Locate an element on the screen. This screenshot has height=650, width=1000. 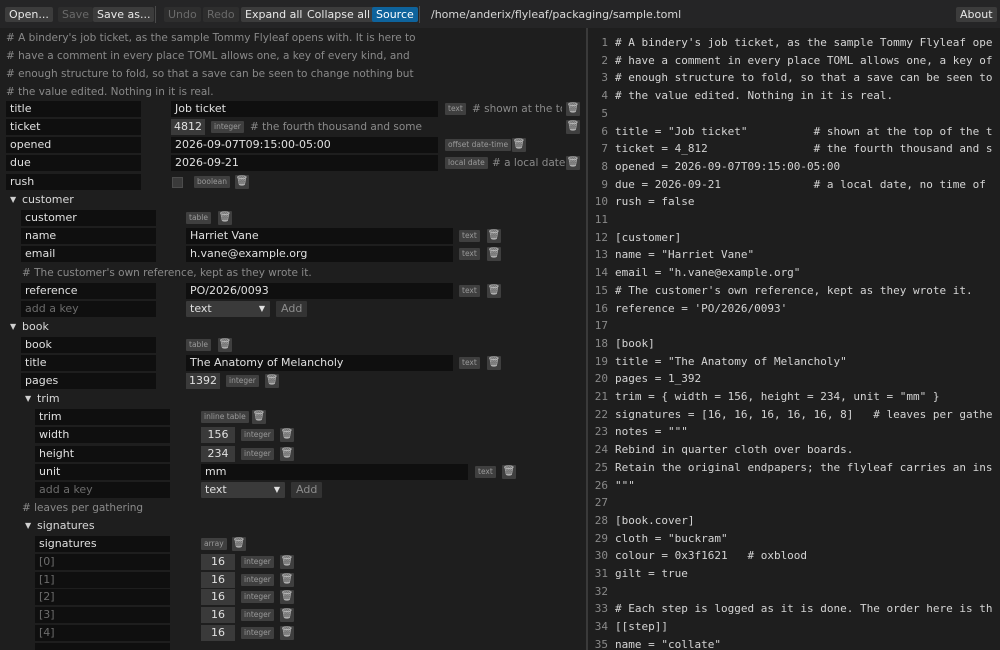
line-text: colour = 0x3f1621 # oxblood is located at coordinates (711, 556).